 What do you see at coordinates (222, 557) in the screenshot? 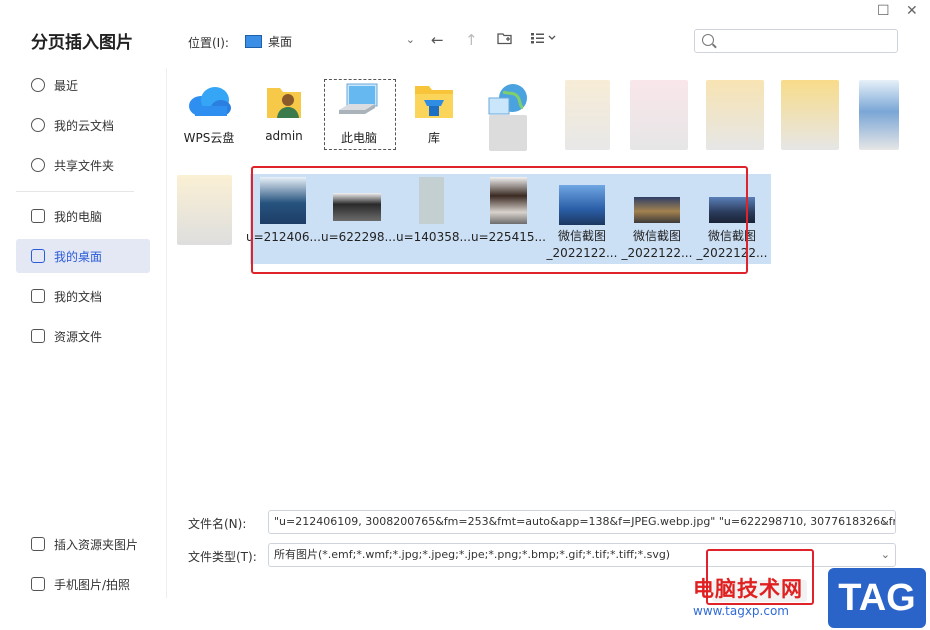
I see `filetype-label: 文件类型(T):` at bounding box center [222, 557].